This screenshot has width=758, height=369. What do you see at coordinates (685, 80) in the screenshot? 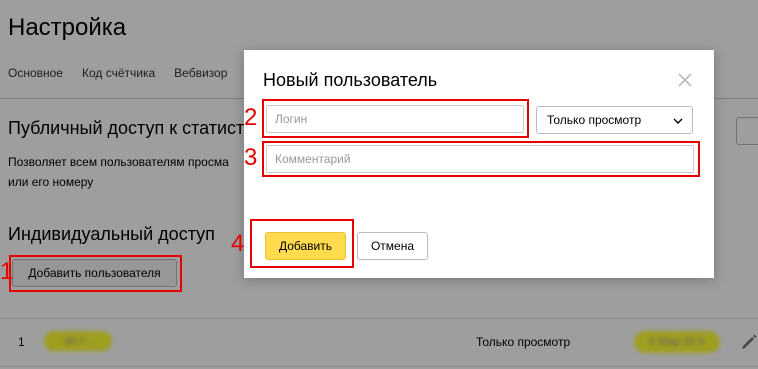
I see `close-icon` at bounding box center [685, 80].